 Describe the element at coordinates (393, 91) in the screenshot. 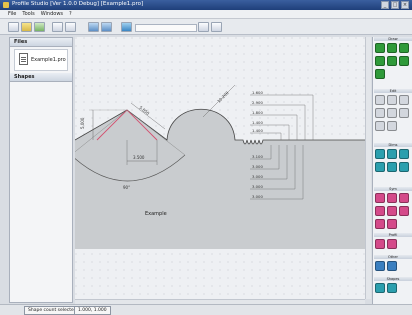

I see `group-label-edit: Edit` at that location.